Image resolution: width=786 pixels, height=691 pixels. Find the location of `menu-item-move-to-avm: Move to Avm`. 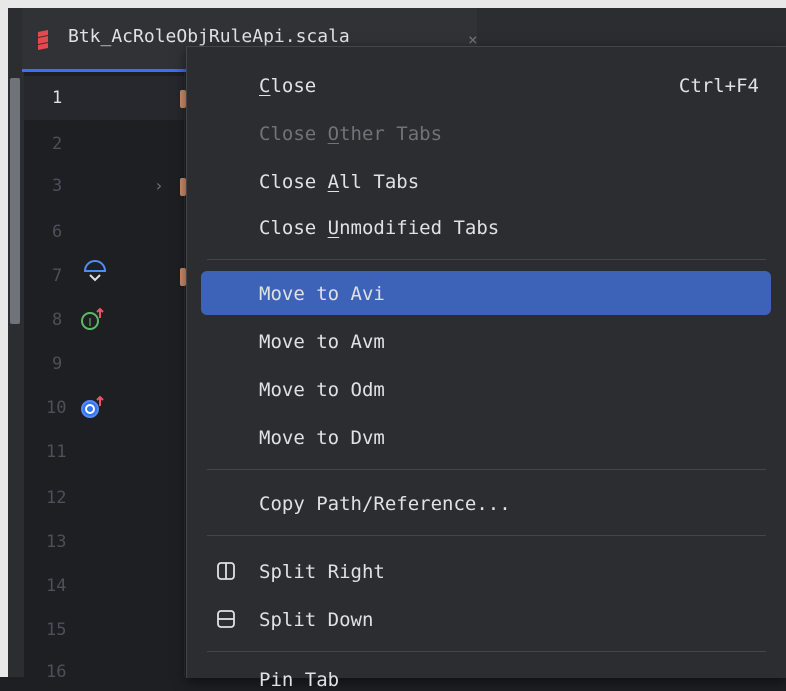

menu-item-move-to-avm: Move to Avm is located at coordinates (322, 342).